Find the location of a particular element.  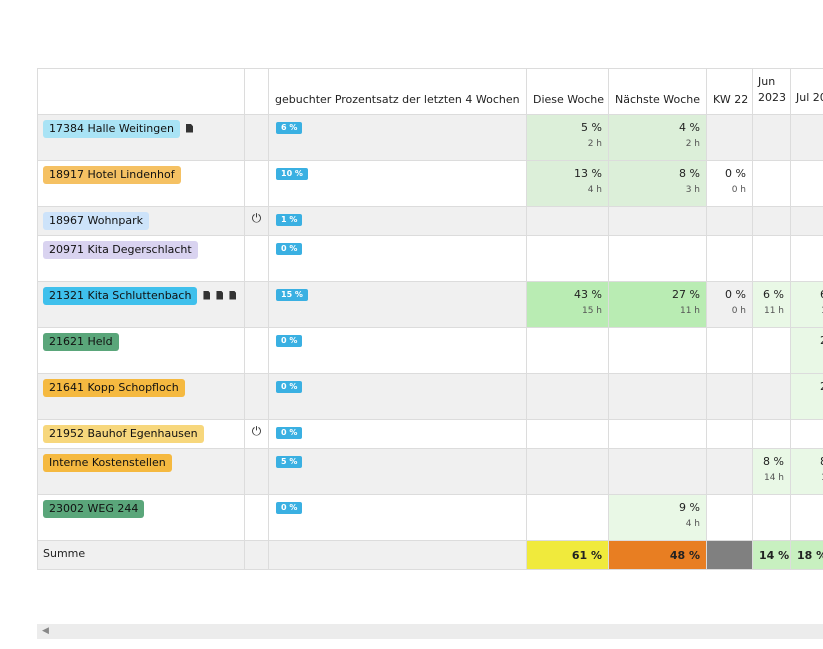

project-badge: 23002 WEG 244 is located at coordinates (94, 509).